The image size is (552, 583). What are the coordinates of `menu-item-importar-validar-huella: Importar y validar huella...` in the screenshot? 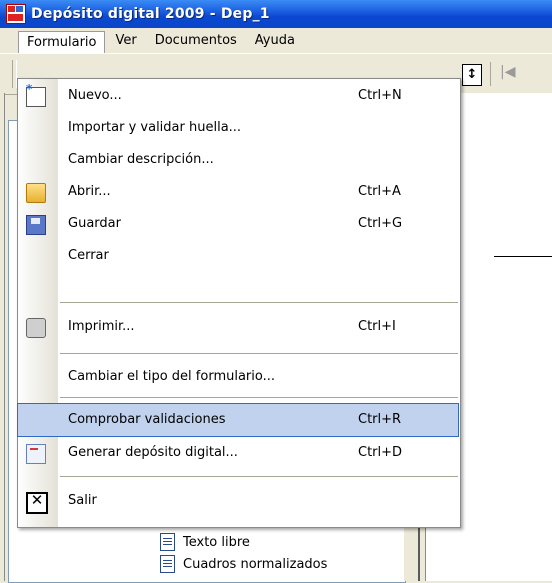 It's located at (239, 128).